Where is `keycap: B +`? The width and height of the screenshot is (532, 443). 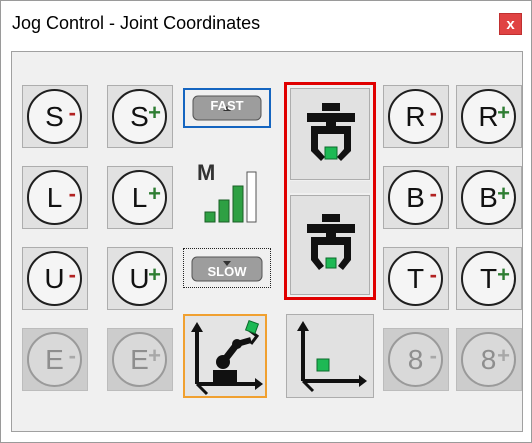 keycap: B + is located at coordinates (488, 197).